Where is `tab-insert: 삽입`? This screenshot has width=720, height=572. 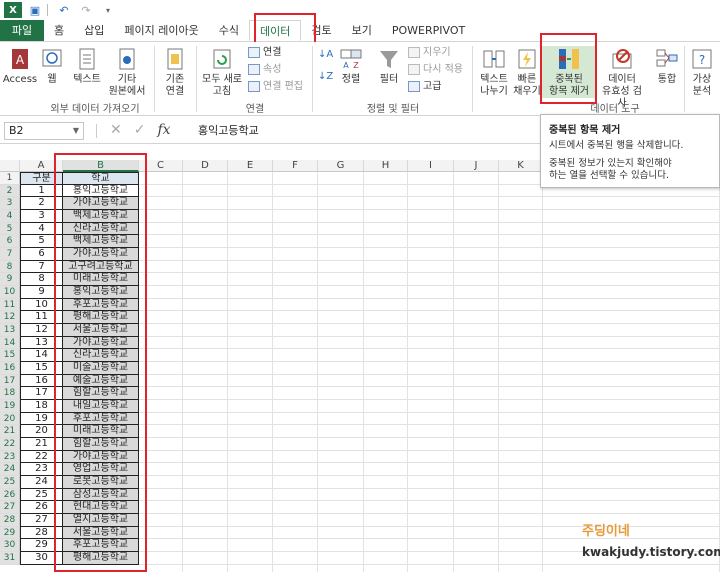 tab-insert: 삽입 is located at coordinates (94, 30).